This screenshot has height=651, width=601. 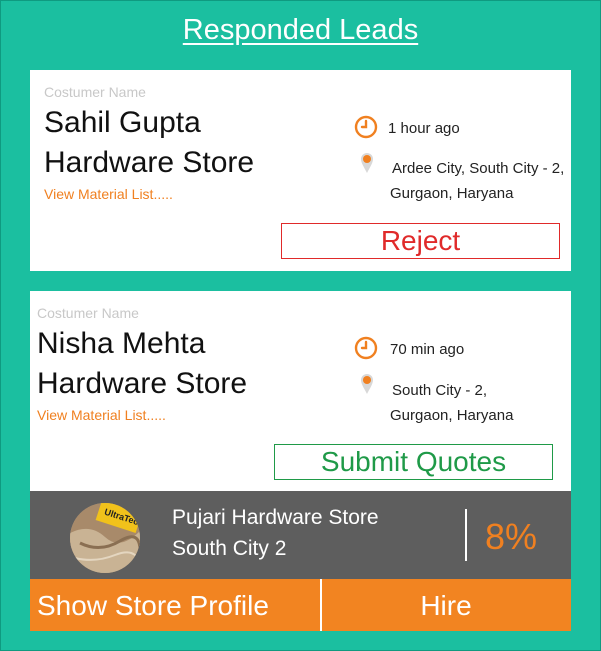 I want to click on store-percentage: 8%, so click(x=511, y=536).